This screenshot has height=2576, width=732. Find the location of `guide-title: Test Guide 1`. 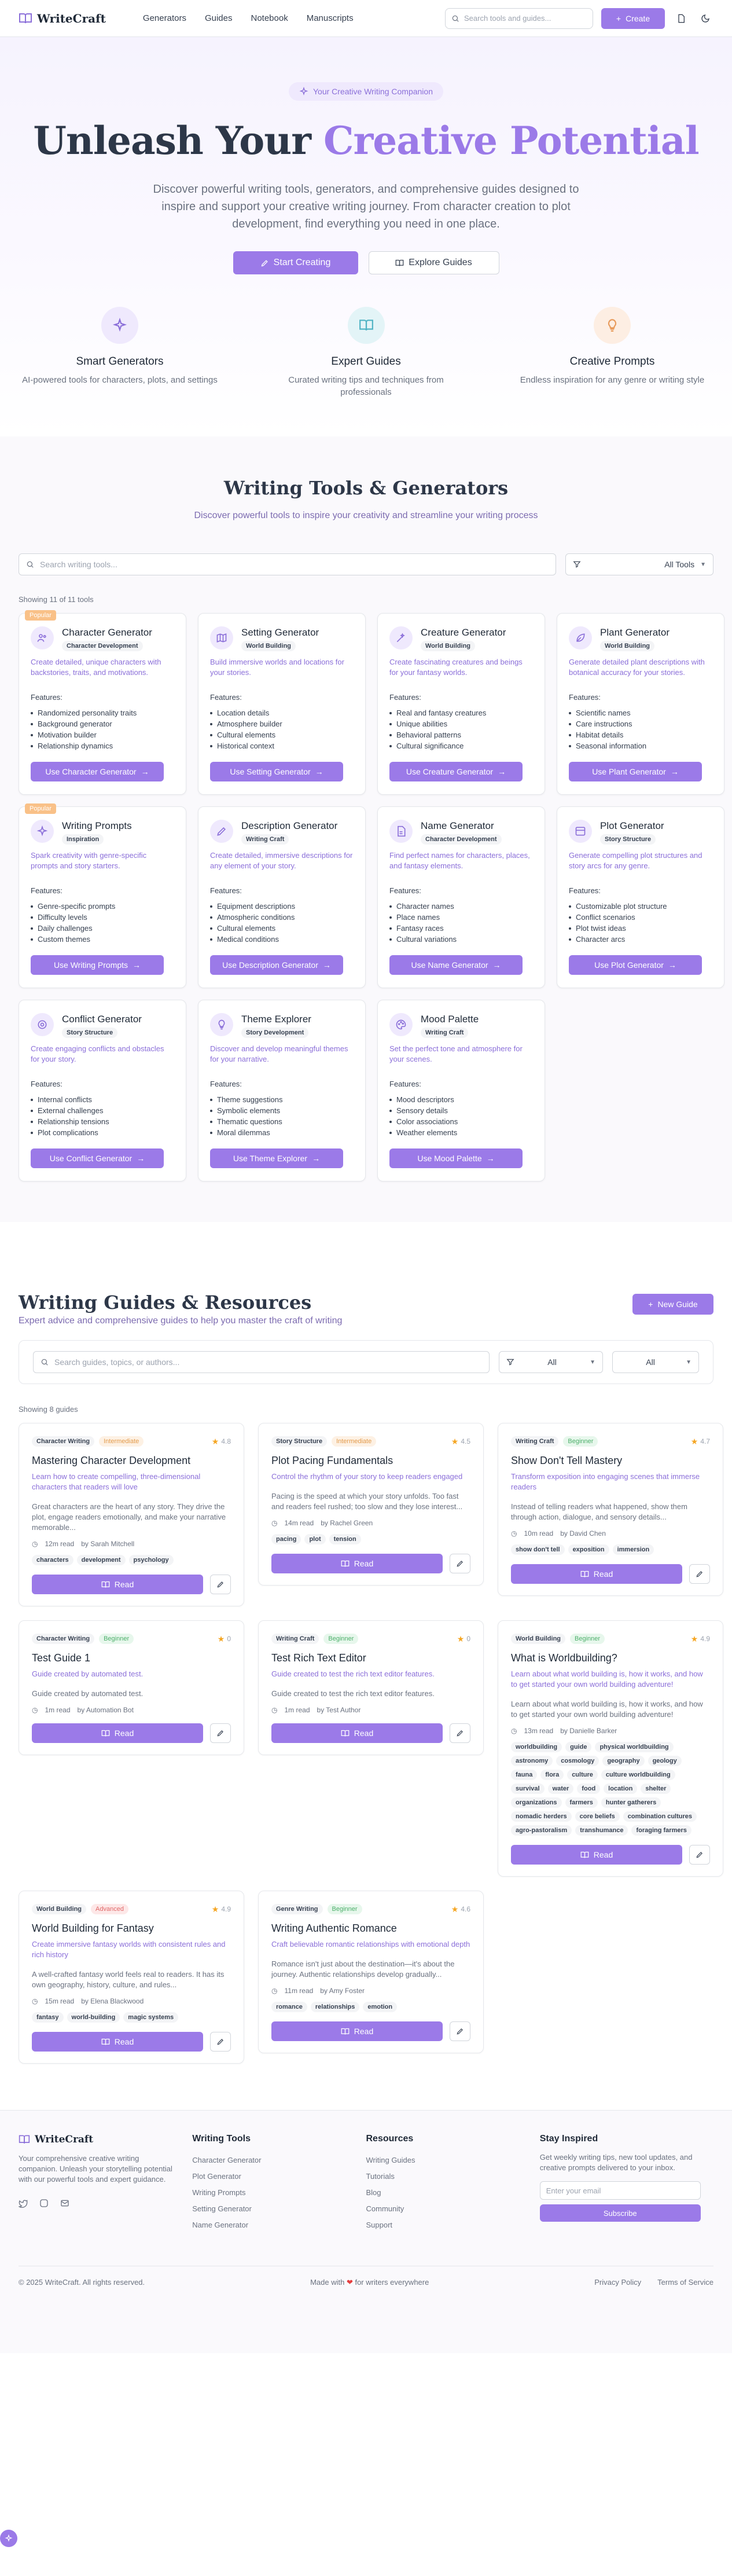

guide-title: Test Guide 1 is located at coordinates (131, 1658).